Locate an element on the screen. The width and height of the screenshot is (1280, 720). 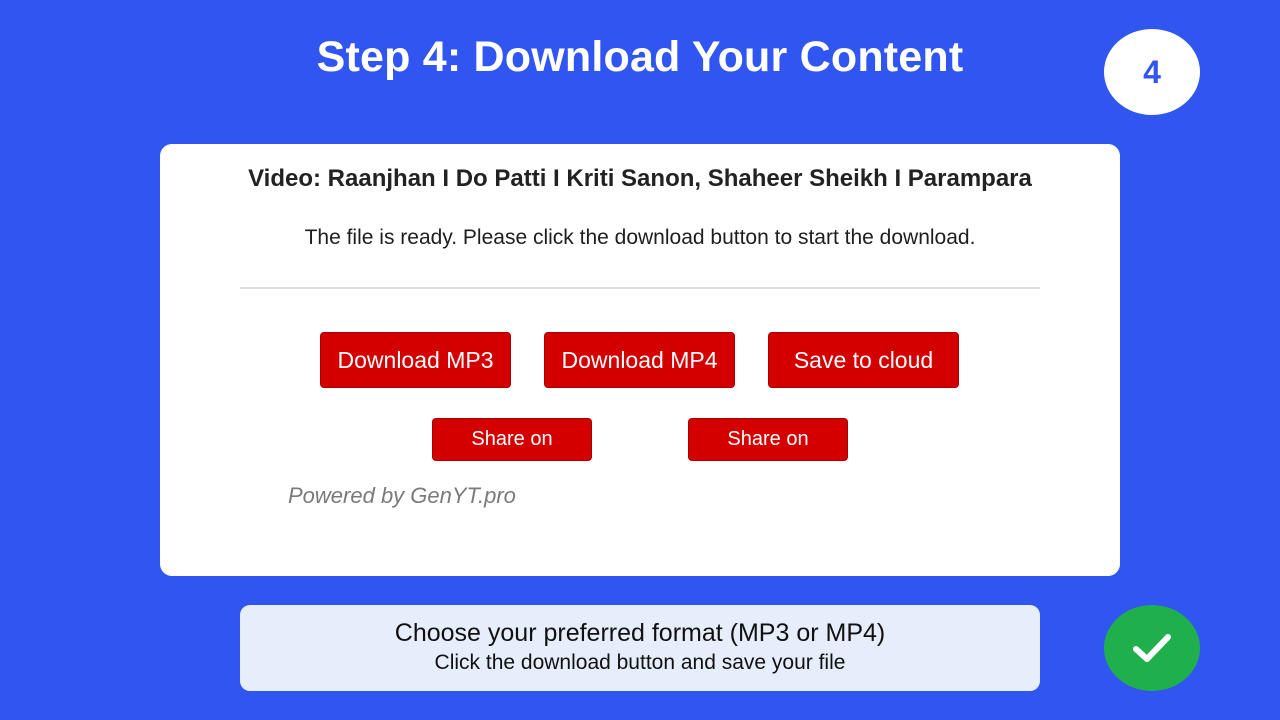
check-icon-glyph is located at coordinates (1152, 648).